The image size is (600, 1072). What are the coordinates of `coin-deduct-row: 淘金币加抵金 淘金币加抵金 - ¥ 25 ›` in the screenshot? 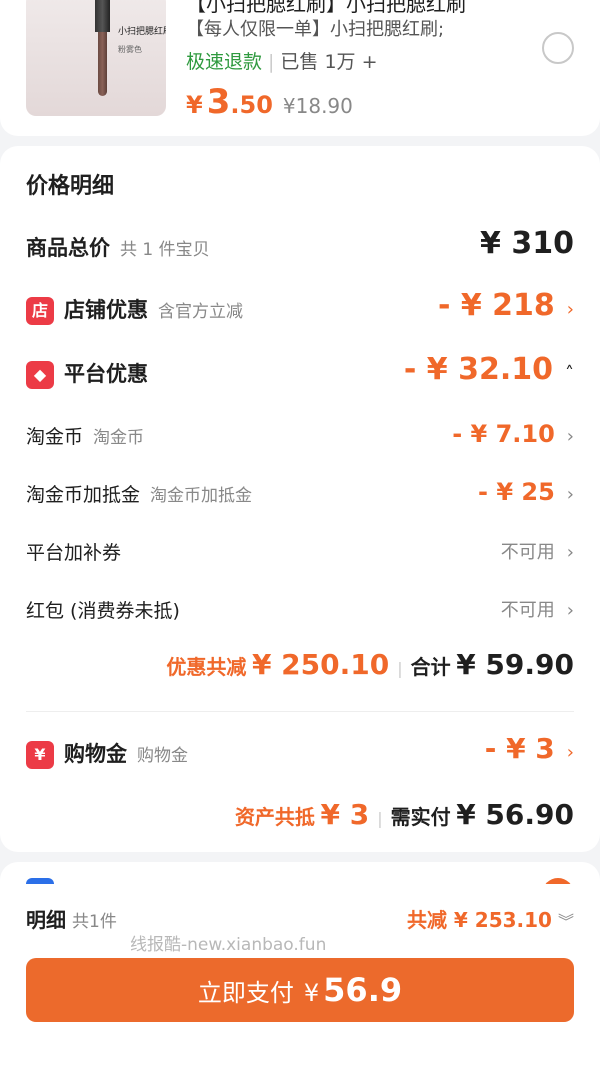 It's located at (300, 494).